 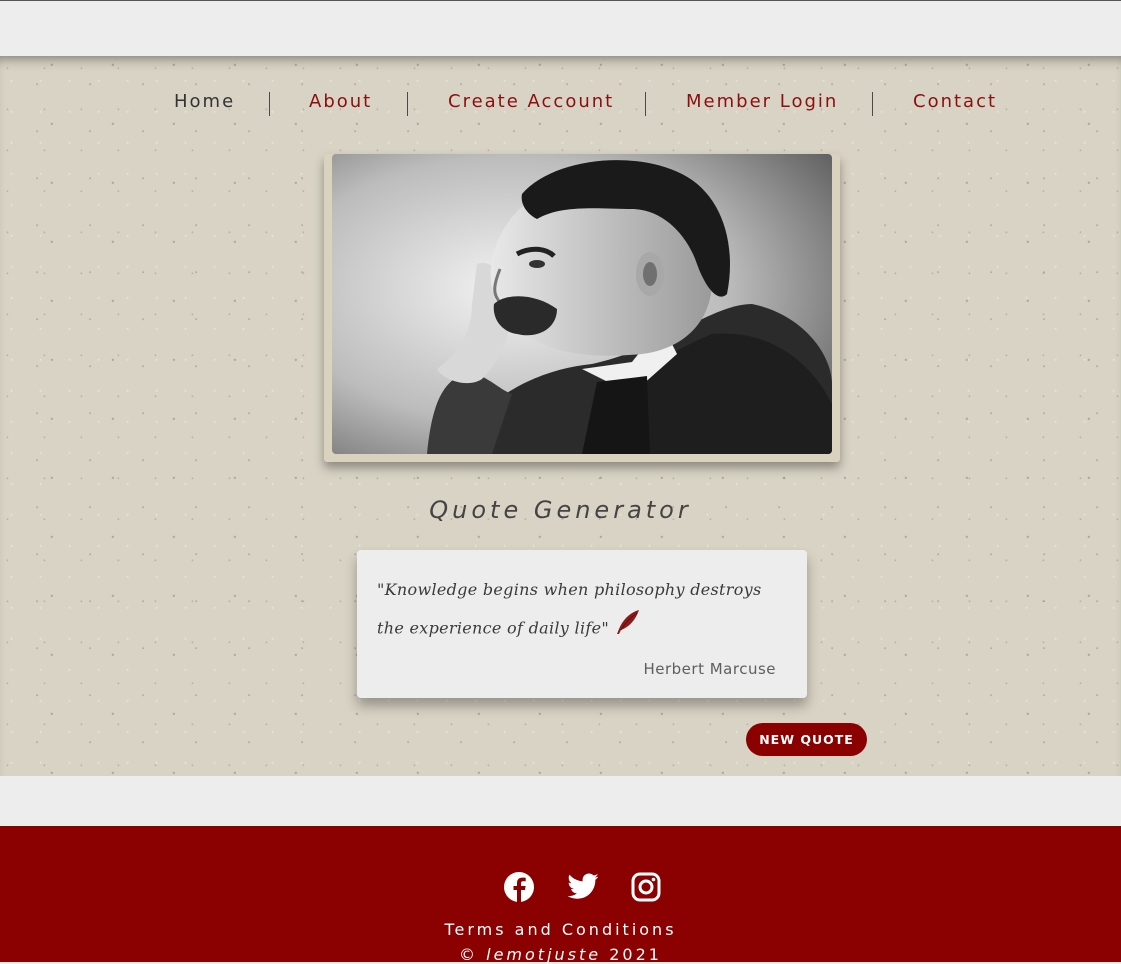 I want to click on copyright: © lemotjuste 2021, so click(x=560, y=954).